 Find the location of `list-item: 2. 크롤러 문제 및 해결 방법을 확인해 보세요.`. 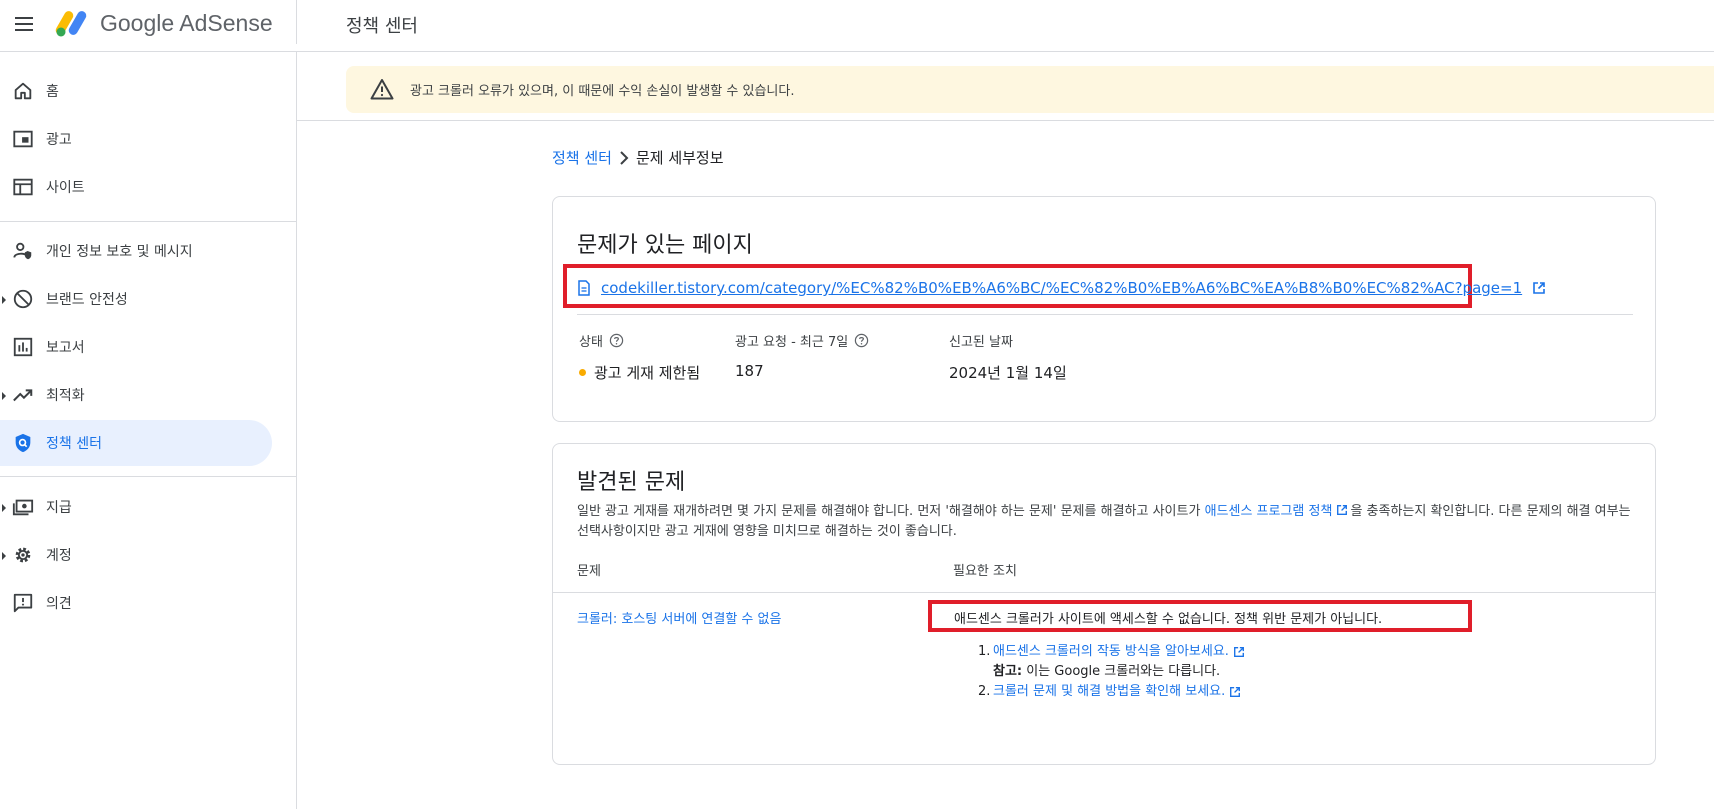

list-item: 2. 크롤러 문제 및 해결 방법을 확인해 보세요. is located at coordinates (1112, 692).